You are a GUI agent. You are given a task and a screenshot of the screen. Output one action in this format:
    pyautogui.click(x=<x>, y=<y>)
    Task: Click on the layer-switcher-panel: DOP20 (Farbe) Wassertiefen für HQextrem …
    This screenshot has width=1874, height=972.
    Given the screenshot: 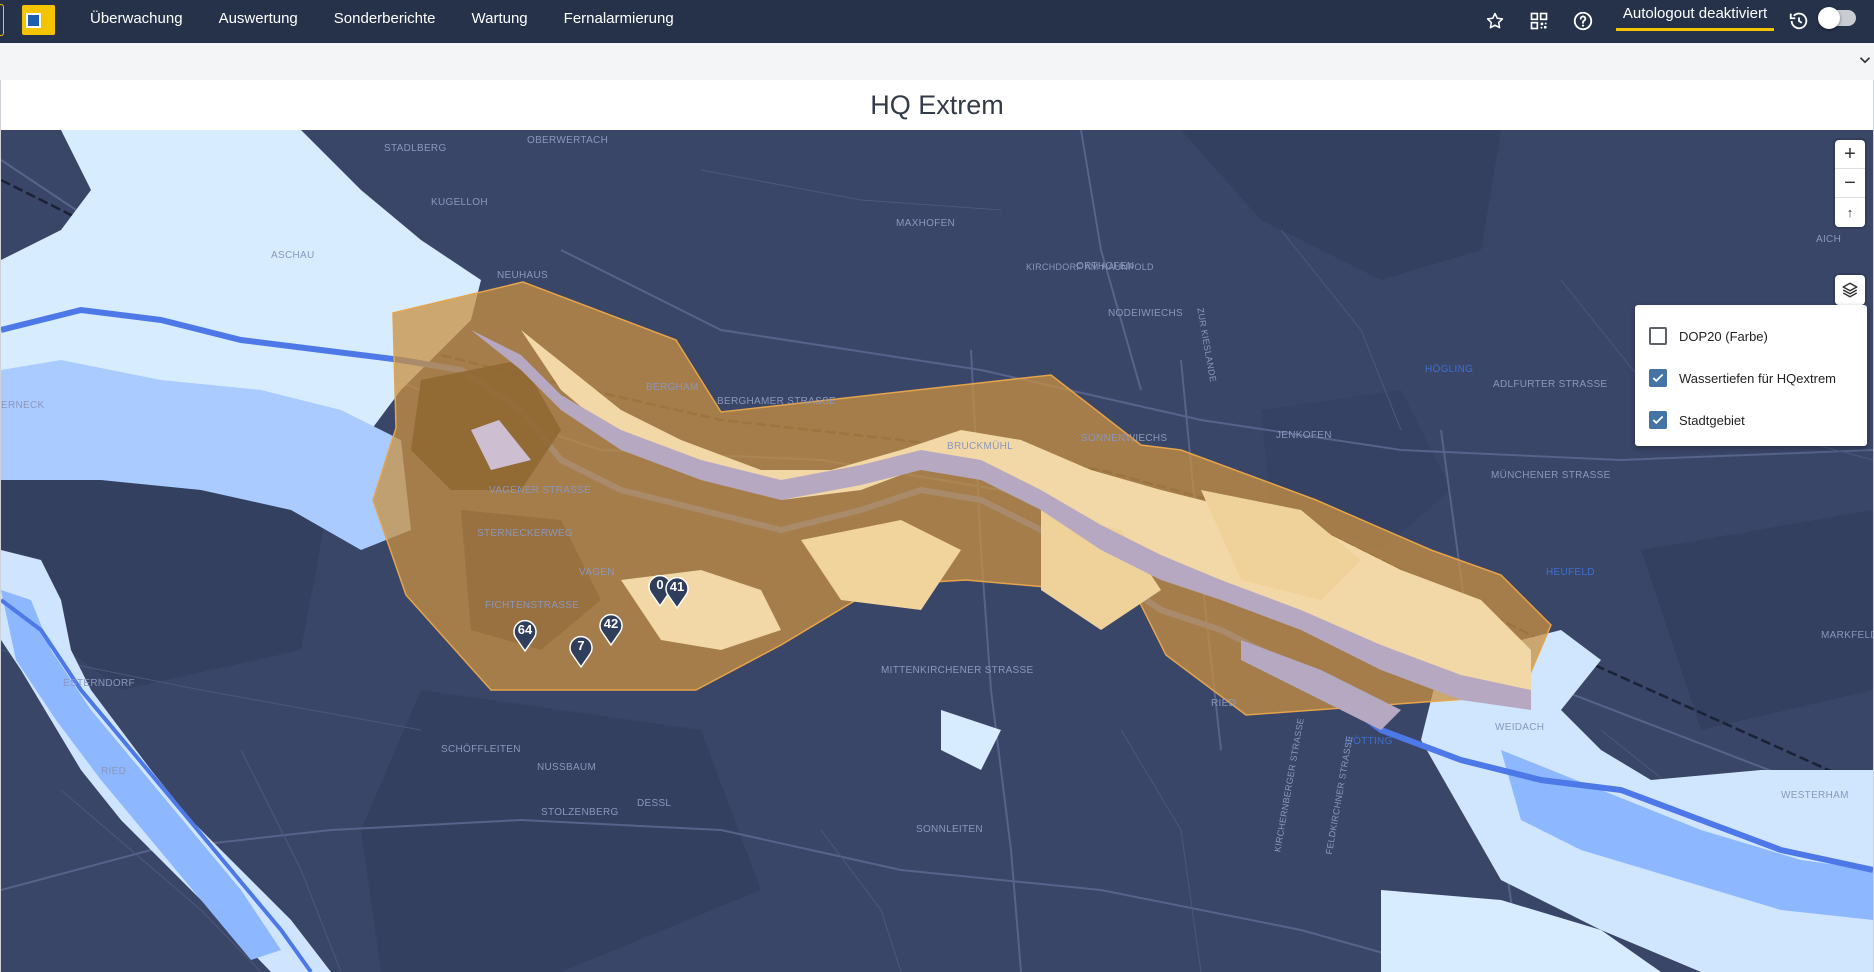 What is the action you would take?
    pyautogui.click(x=1751, y=375)
    